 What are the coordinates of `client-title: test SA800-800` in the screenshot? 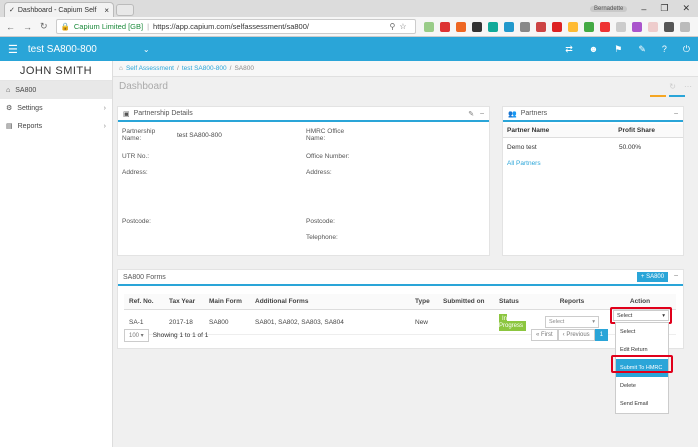 It's located at (62, 49).